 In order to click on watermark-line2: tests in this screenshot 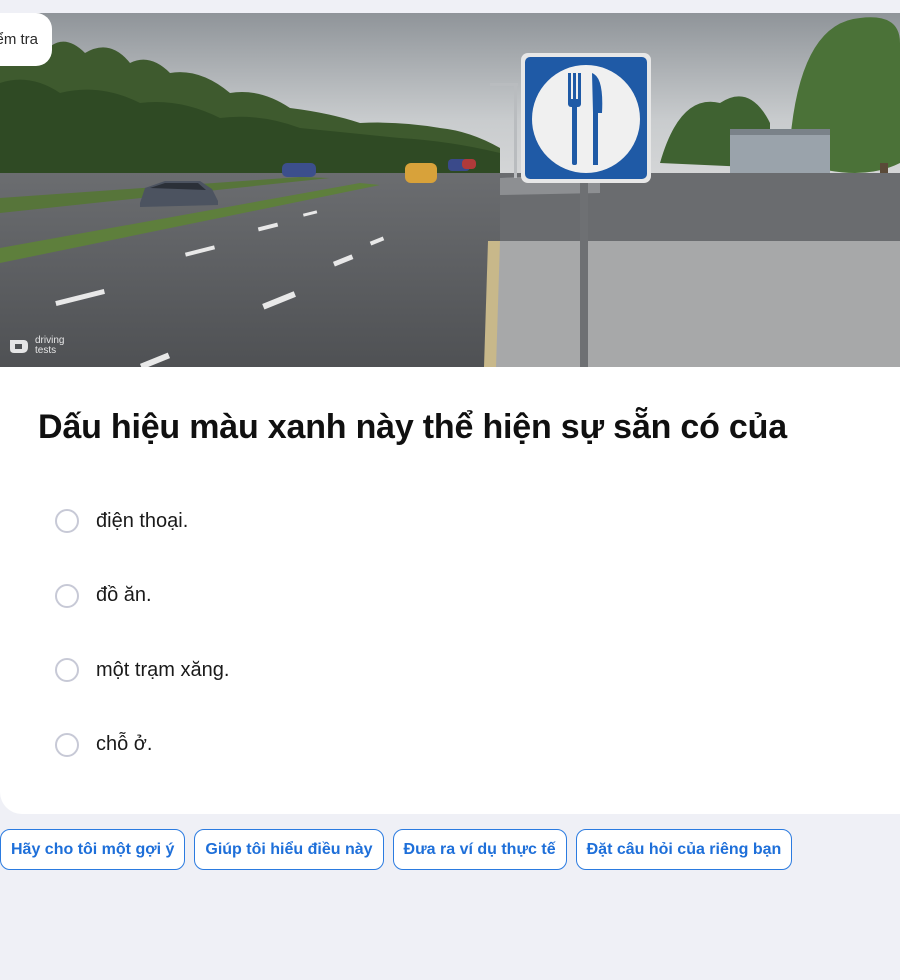, I will do `click(46, 350)`.